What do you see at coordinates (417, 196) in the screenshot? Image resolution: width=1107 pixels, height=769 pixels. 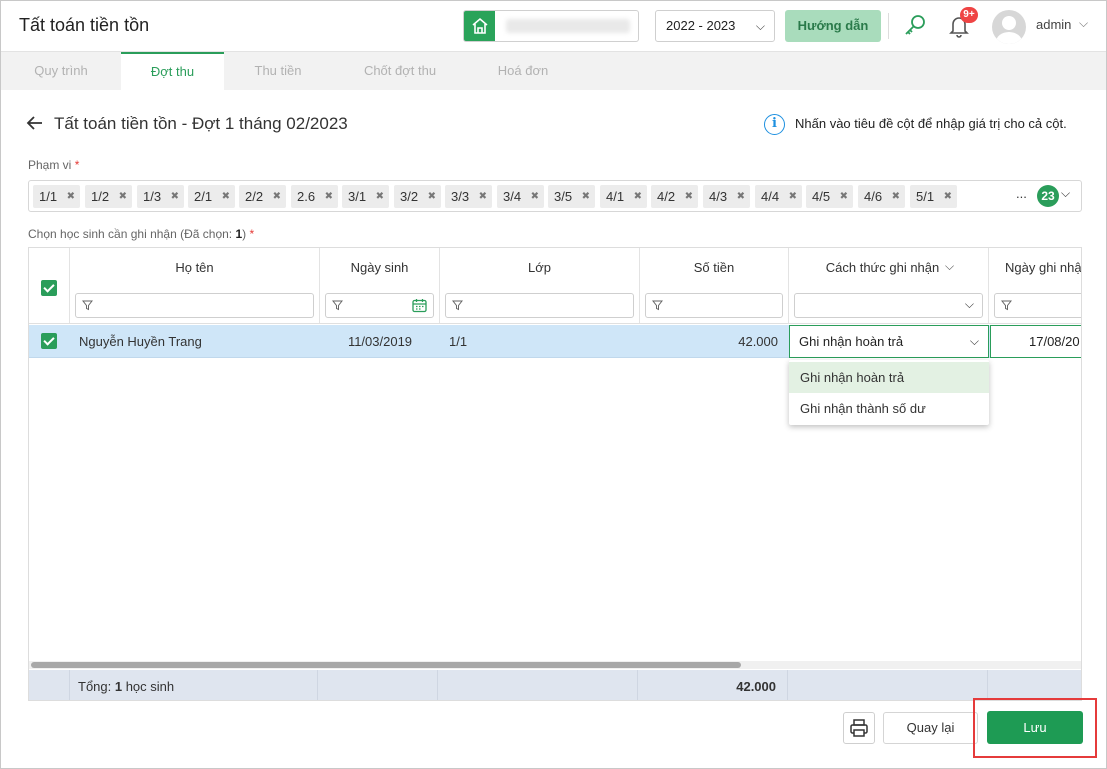 I see `scope-chip: 3/2 ✖` at bounding box center [417, 196].